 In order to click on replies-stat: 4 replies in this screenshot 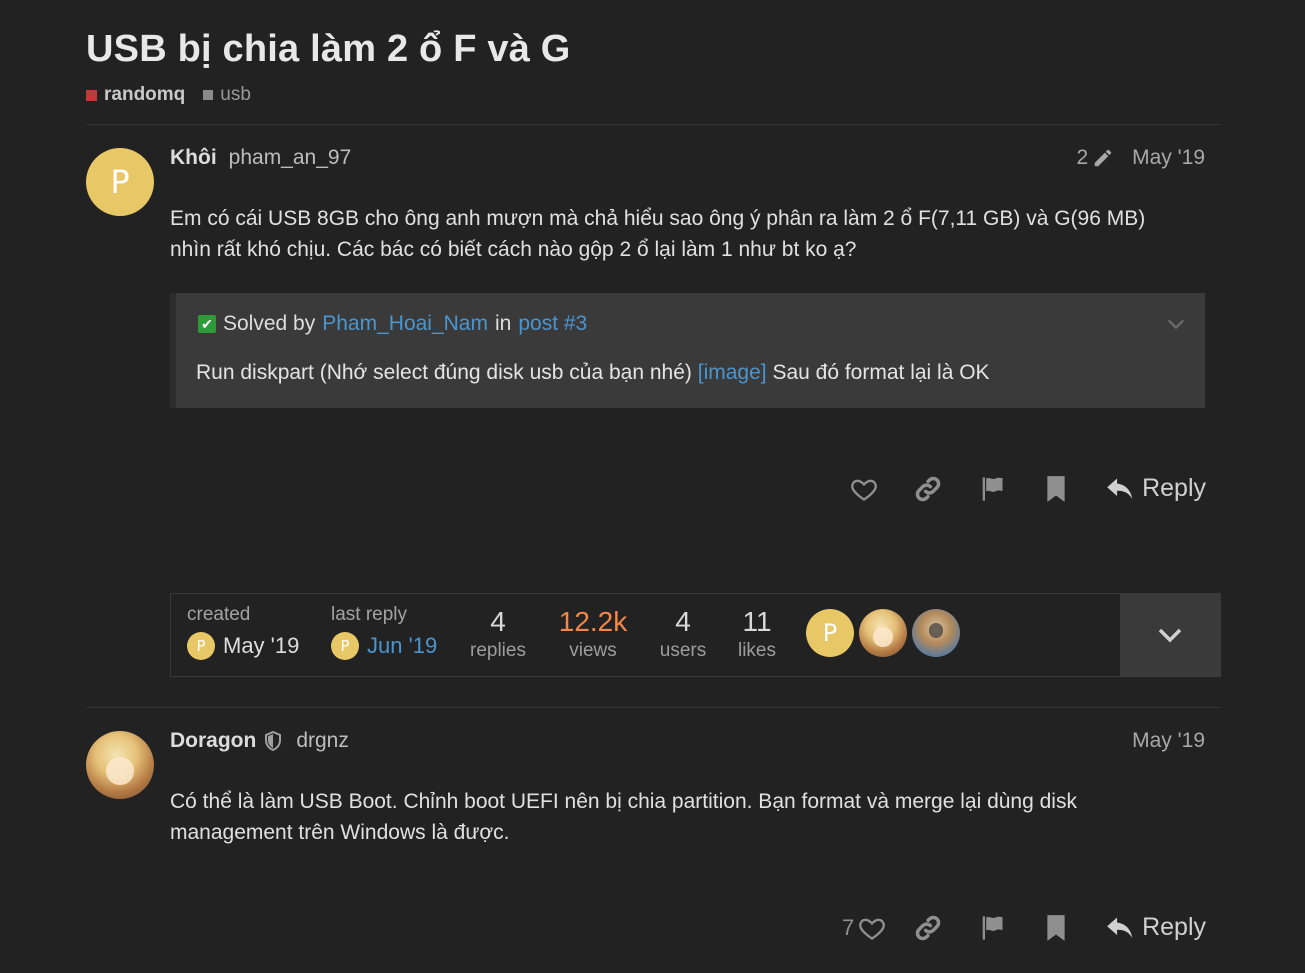, I will do `click(498, 634)`.